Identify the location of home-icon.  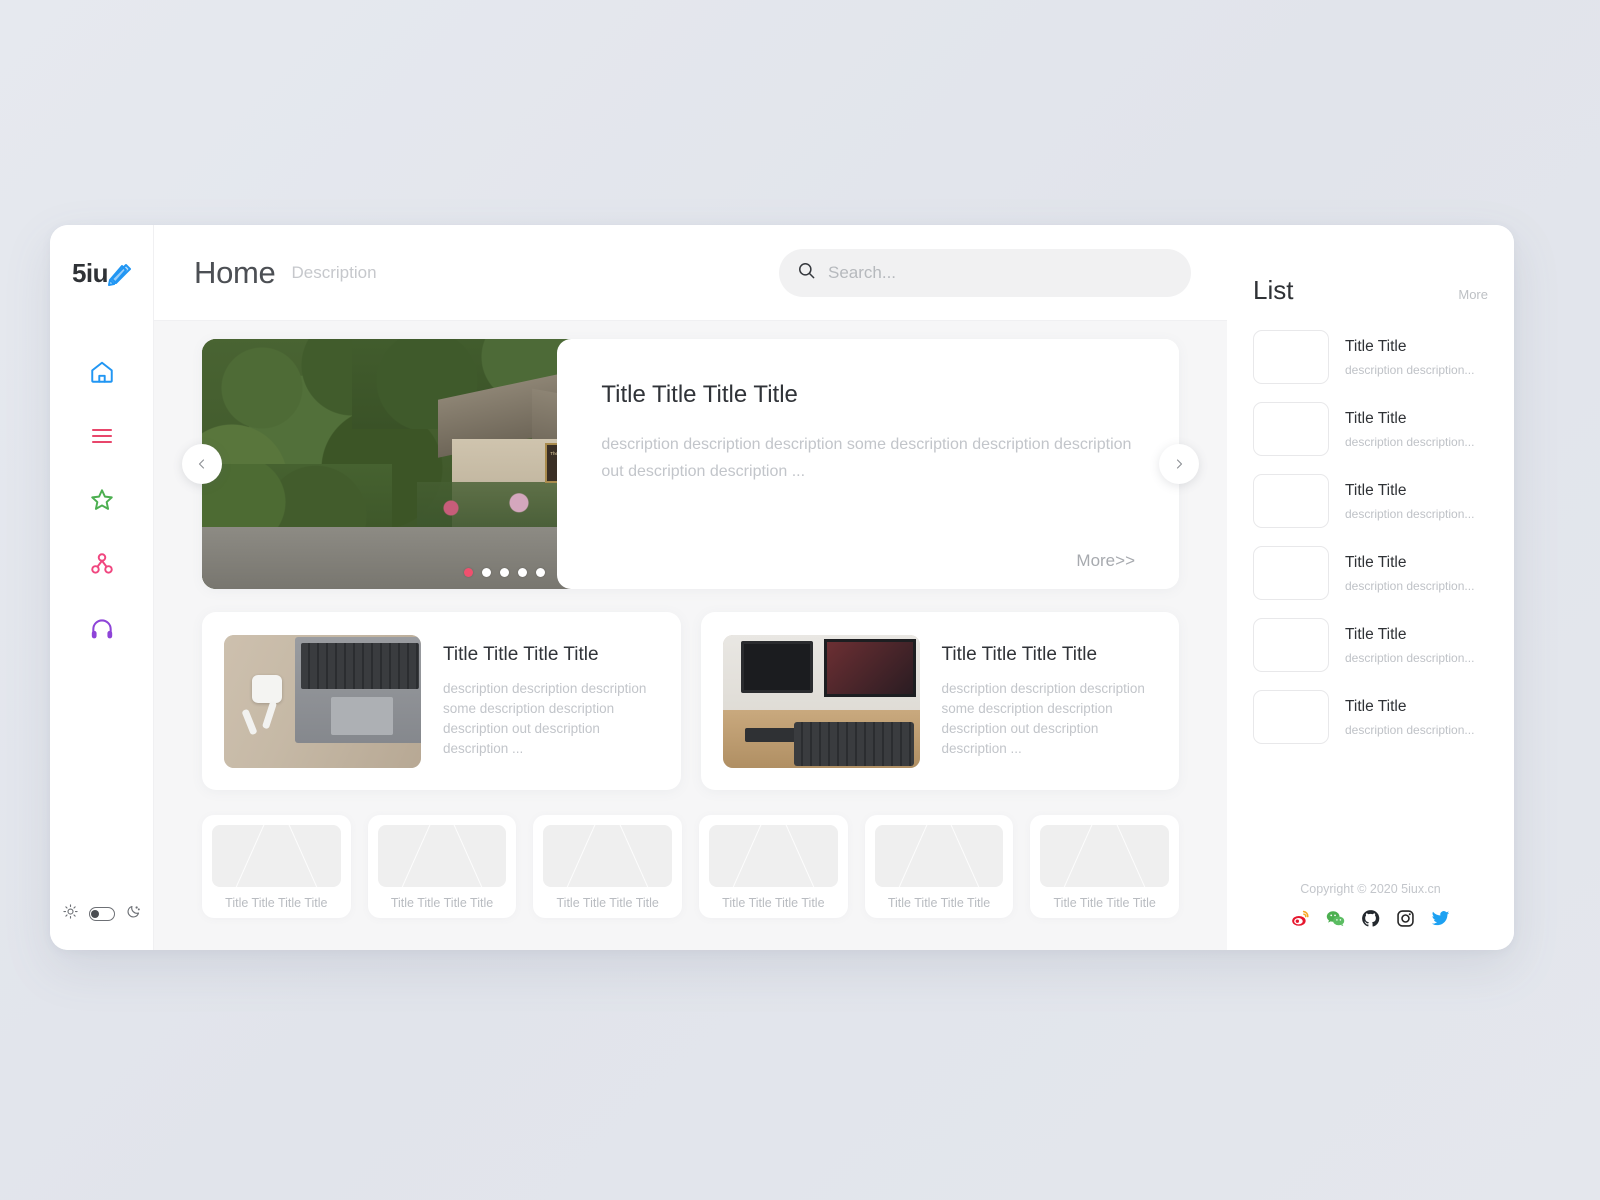
(101, 372).